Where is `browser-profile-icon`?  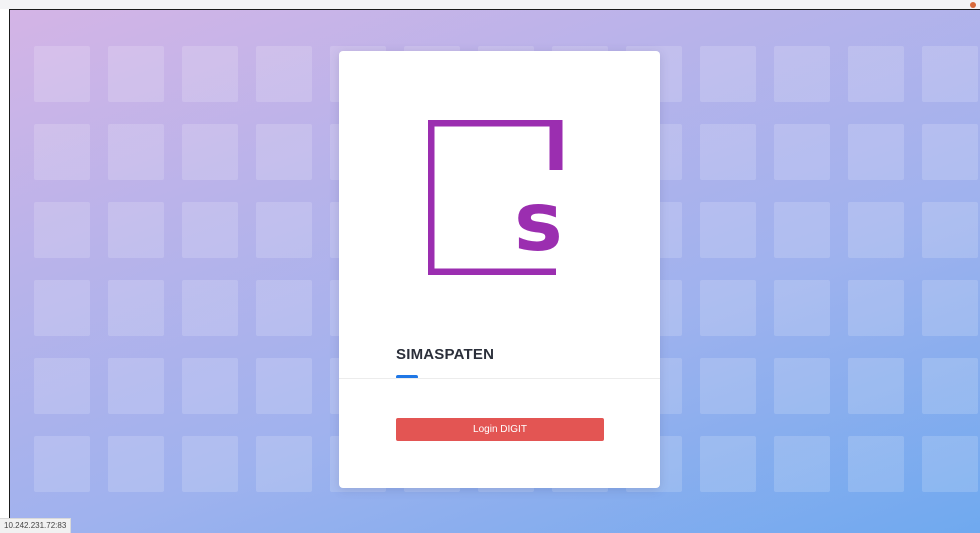 browser-profile-icon is located at coordinates (973, 5).